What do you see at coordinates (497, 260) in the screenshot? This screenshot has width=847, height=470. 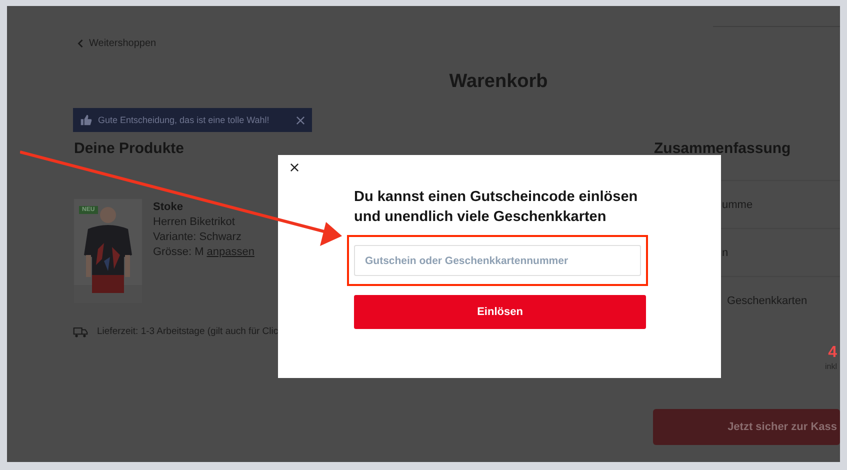 I see `voucher-input: Gutschein oder Geschenkkartennummer` at bounding box center [497, 260].